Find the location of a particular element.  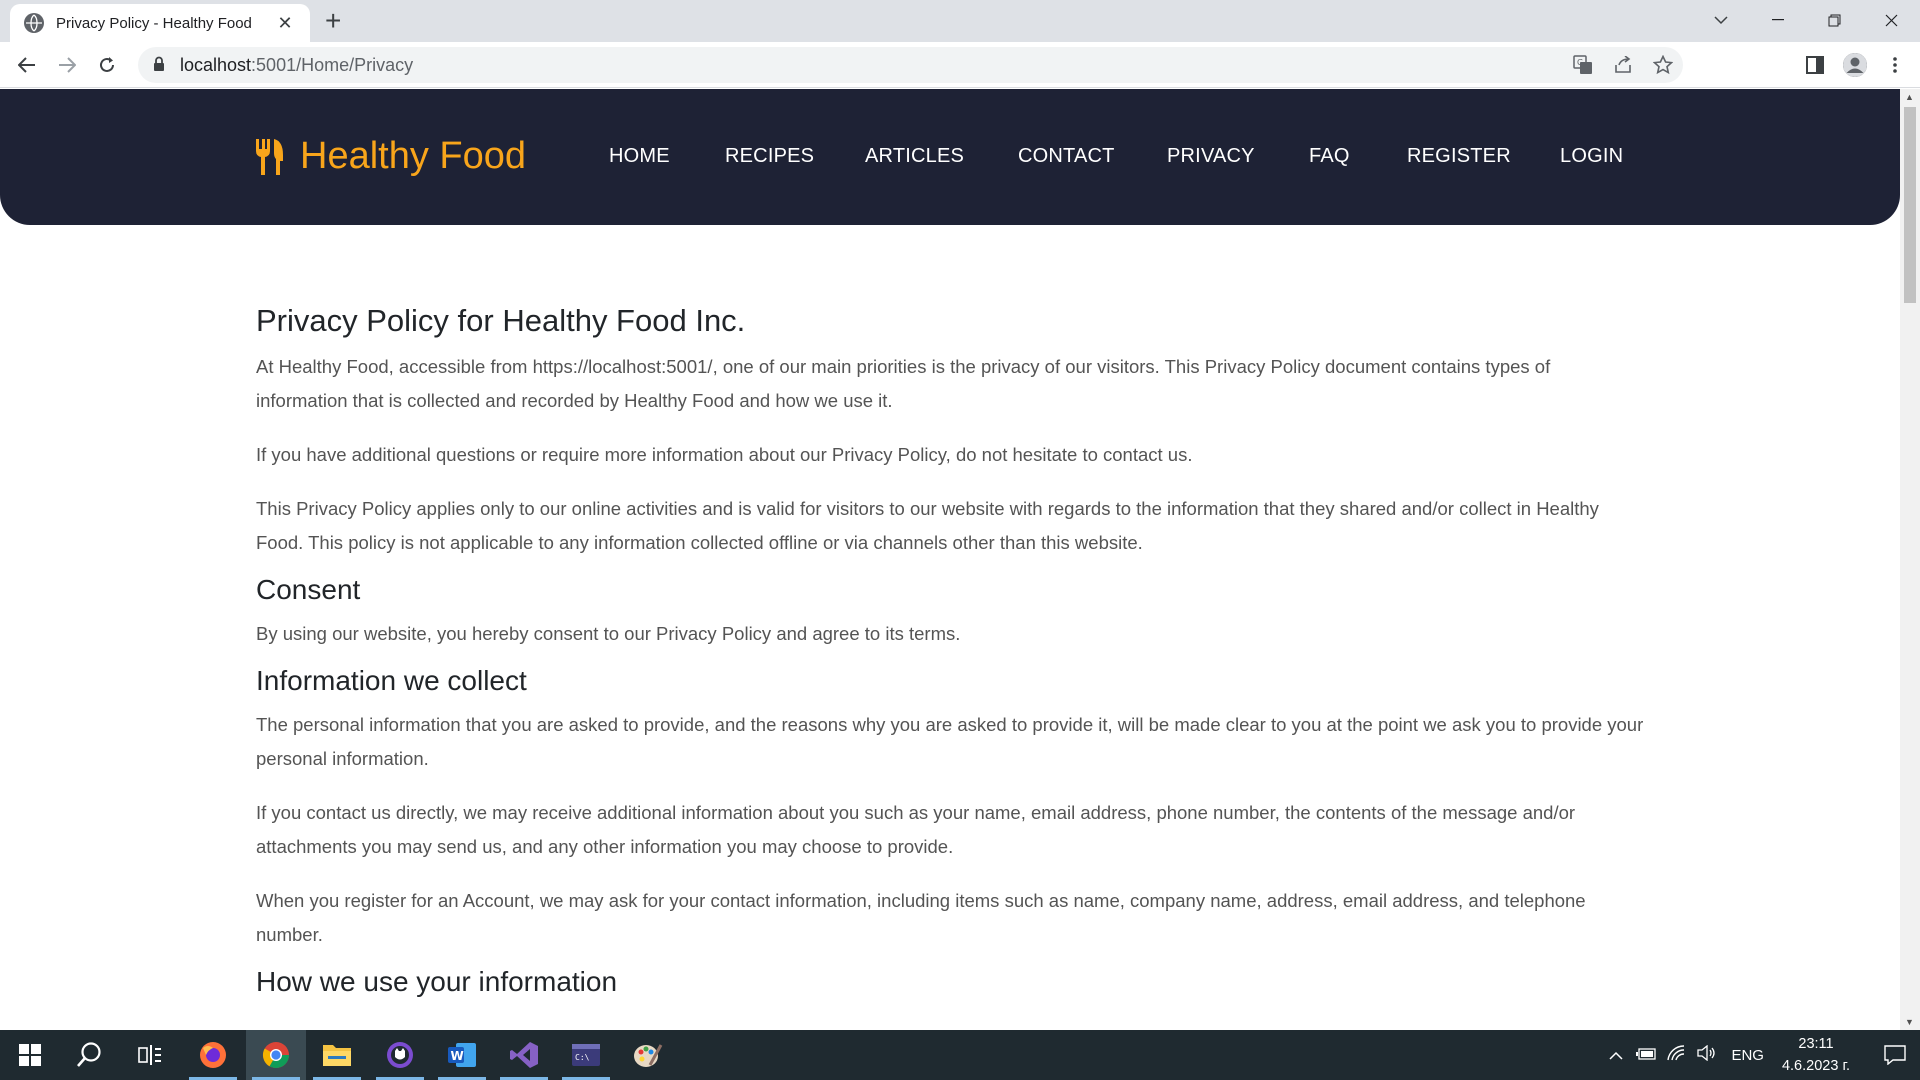

side-panel-icon is located at coordinates (1815, 65).